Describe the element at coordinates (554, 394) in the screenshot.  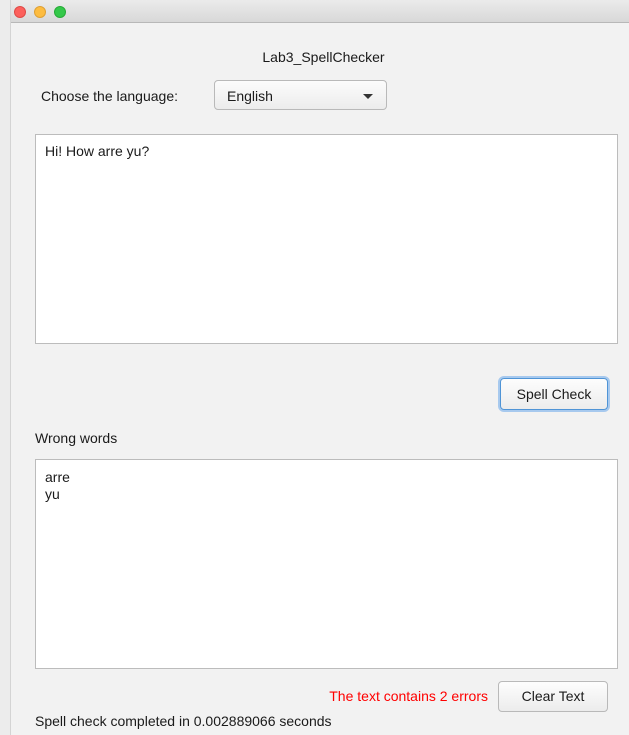
I see `spell-check-button: Spell Check` at that location.